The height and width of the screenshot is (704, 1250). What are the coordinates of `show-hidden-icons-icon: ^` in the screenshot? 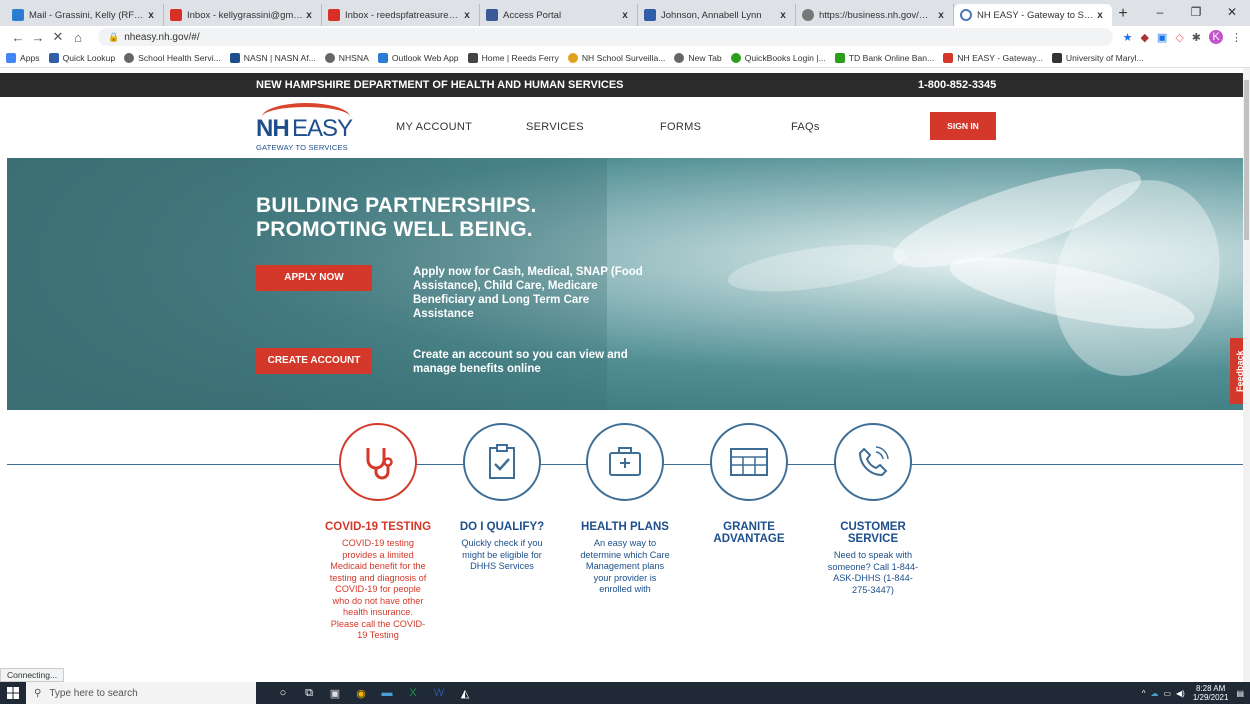 It's located at (1144, 693).